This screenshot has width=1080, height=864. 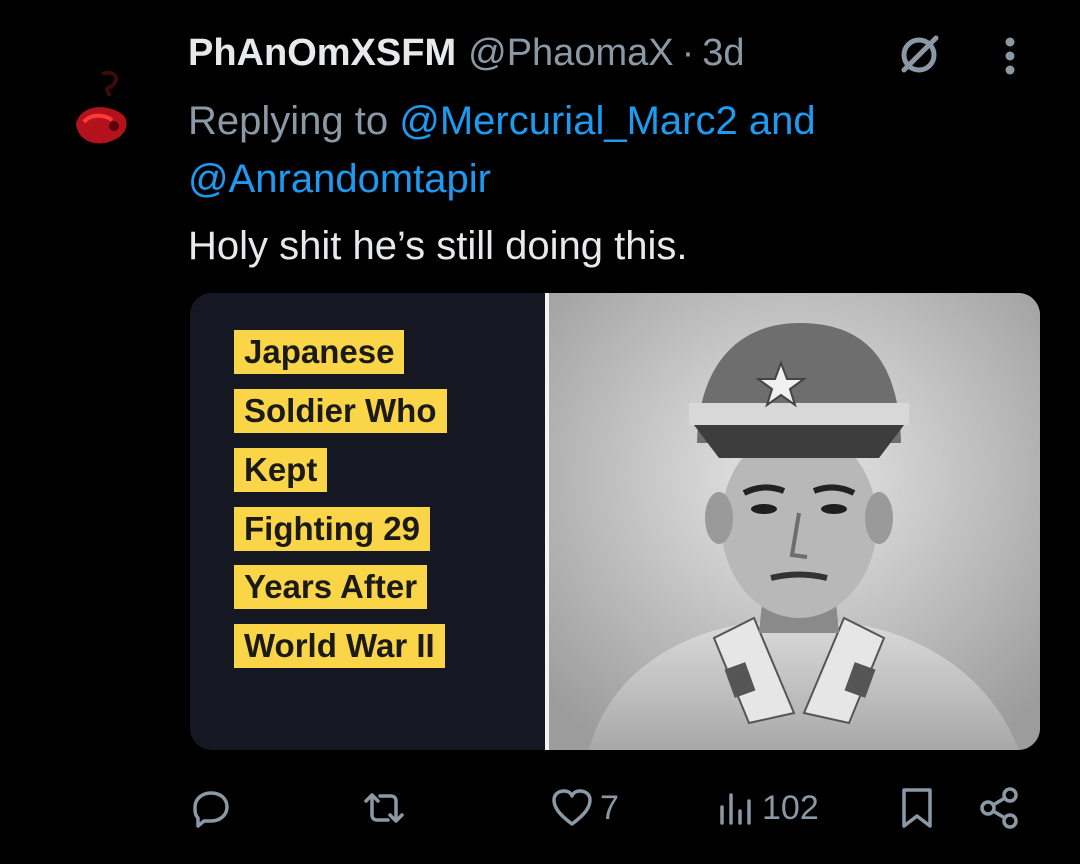 I want to click on views-button: 102, so click(x=767, y=808).